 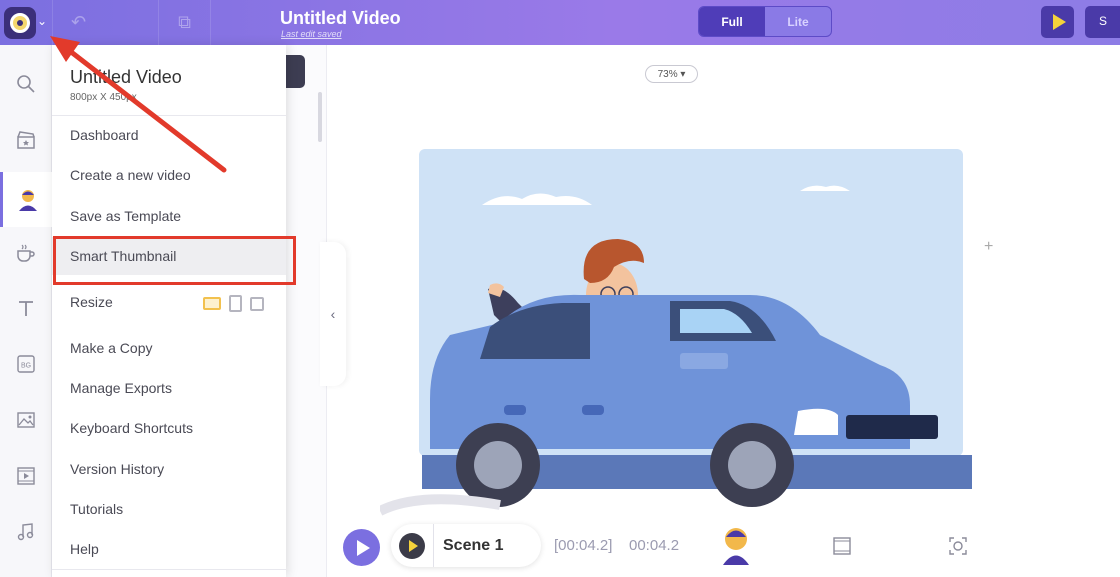 I want to click on video-title: Untitled Video, so click(x=340, y=18).